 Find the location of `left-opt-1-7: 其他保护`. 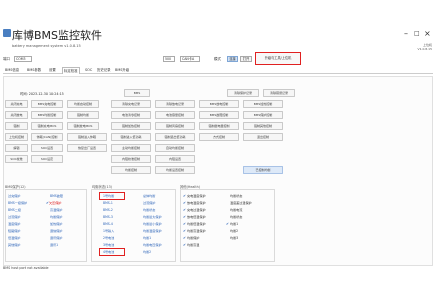

left-opt-1-7: 其他保护 is located at coordinates (14, 245).